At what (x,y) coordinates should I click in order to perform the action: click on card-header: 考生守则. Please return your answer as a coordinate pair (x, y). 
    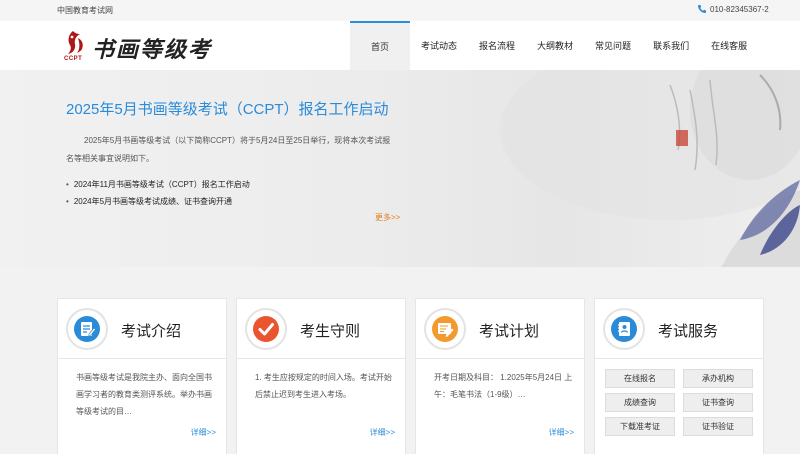
    Looking at the image, I should click on (321, 329).